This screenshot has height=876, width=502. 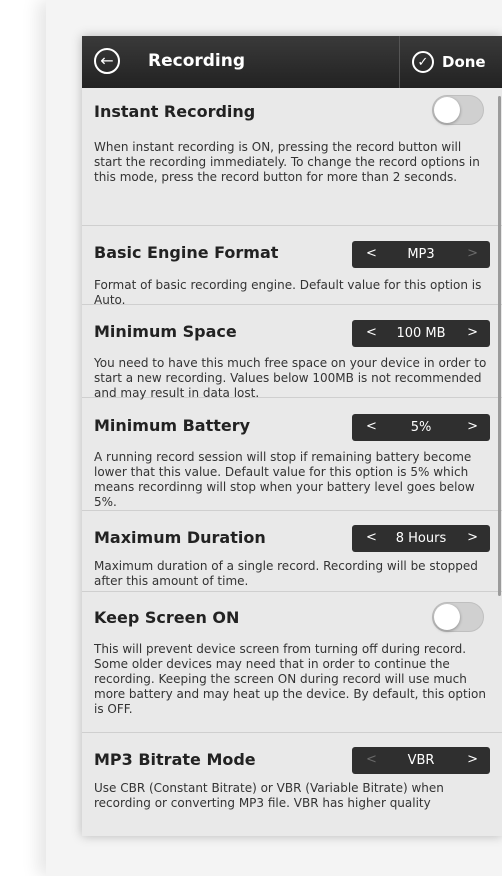 I want to click on navigation-bar: ← Recording ✓ Done, so click(x=292, y=62).